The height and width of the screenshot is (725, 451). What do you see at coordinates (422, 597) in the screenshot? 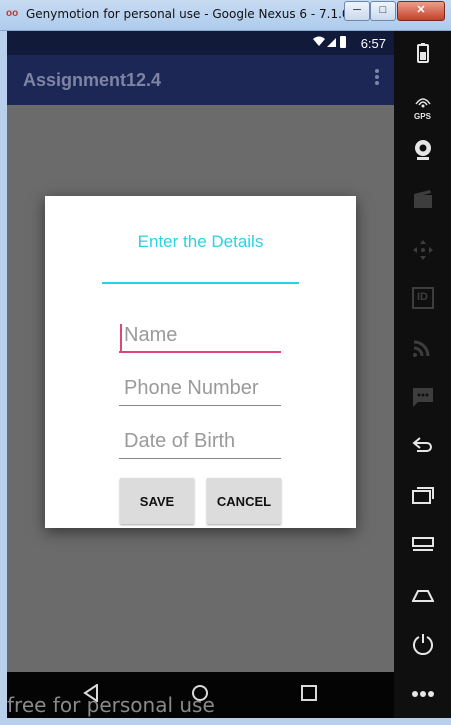
I see `home-icon` at bounding box center [422, 597].